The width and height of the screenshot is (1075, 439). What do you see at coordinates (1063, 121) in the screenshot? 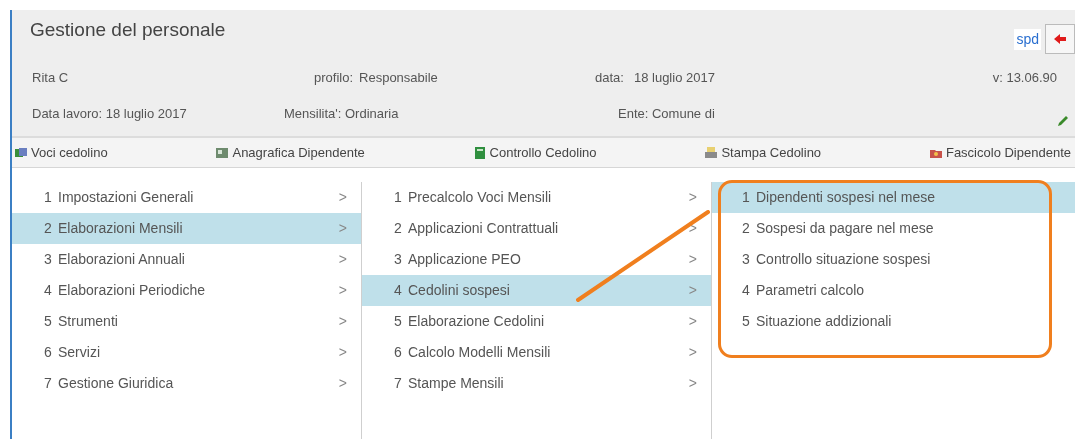
I see `pencil-icon` at bounding box center [1063, 121].